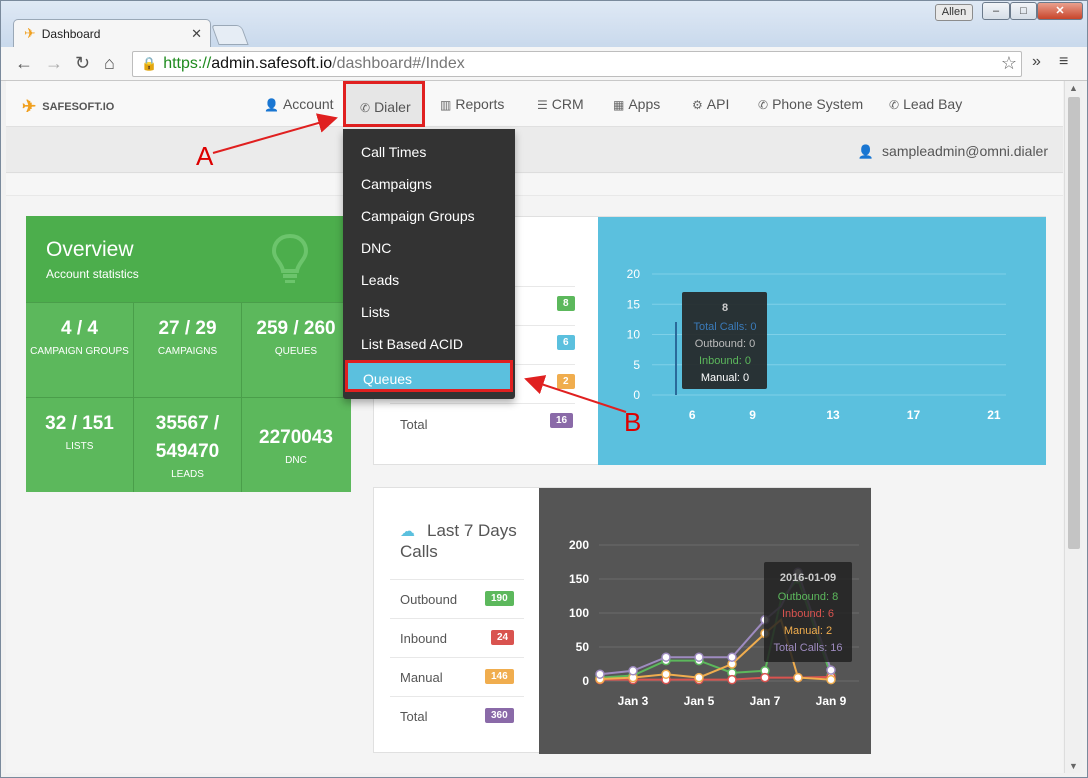 This screenshot has width=1088, height=778. What do you see at coordinates (112, 33) in the screenshot?
I see `tab-dashboard: ✈ Dashboard ✕` at bounding box center [112, 33].